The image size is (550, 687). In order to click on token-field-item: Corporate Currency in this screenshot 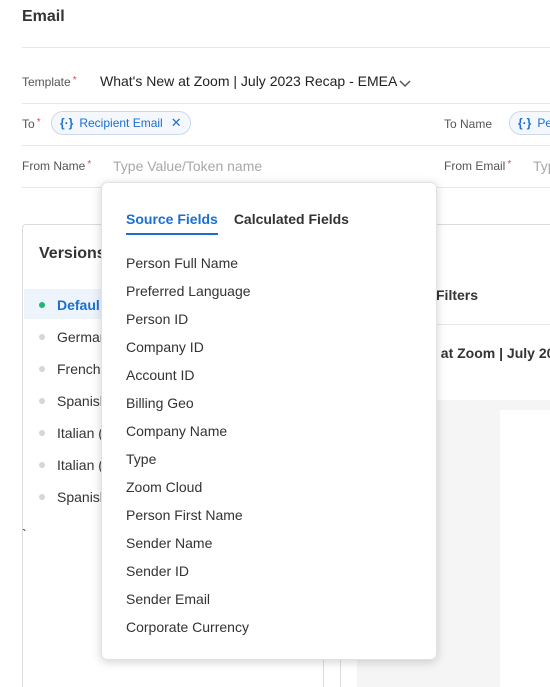, I will do `click(188, 633)`.